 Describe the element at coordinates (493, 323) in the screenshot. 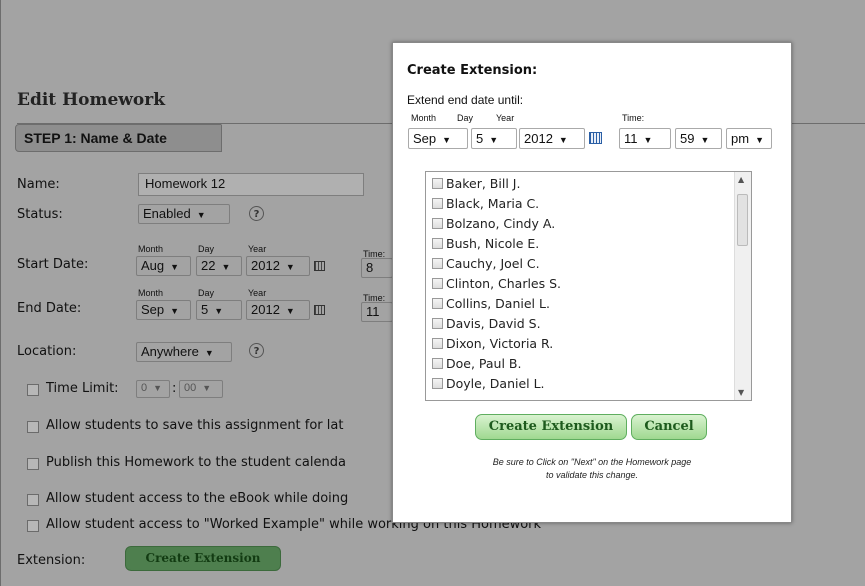

I see `student-name: Davis, David S.` at that location.